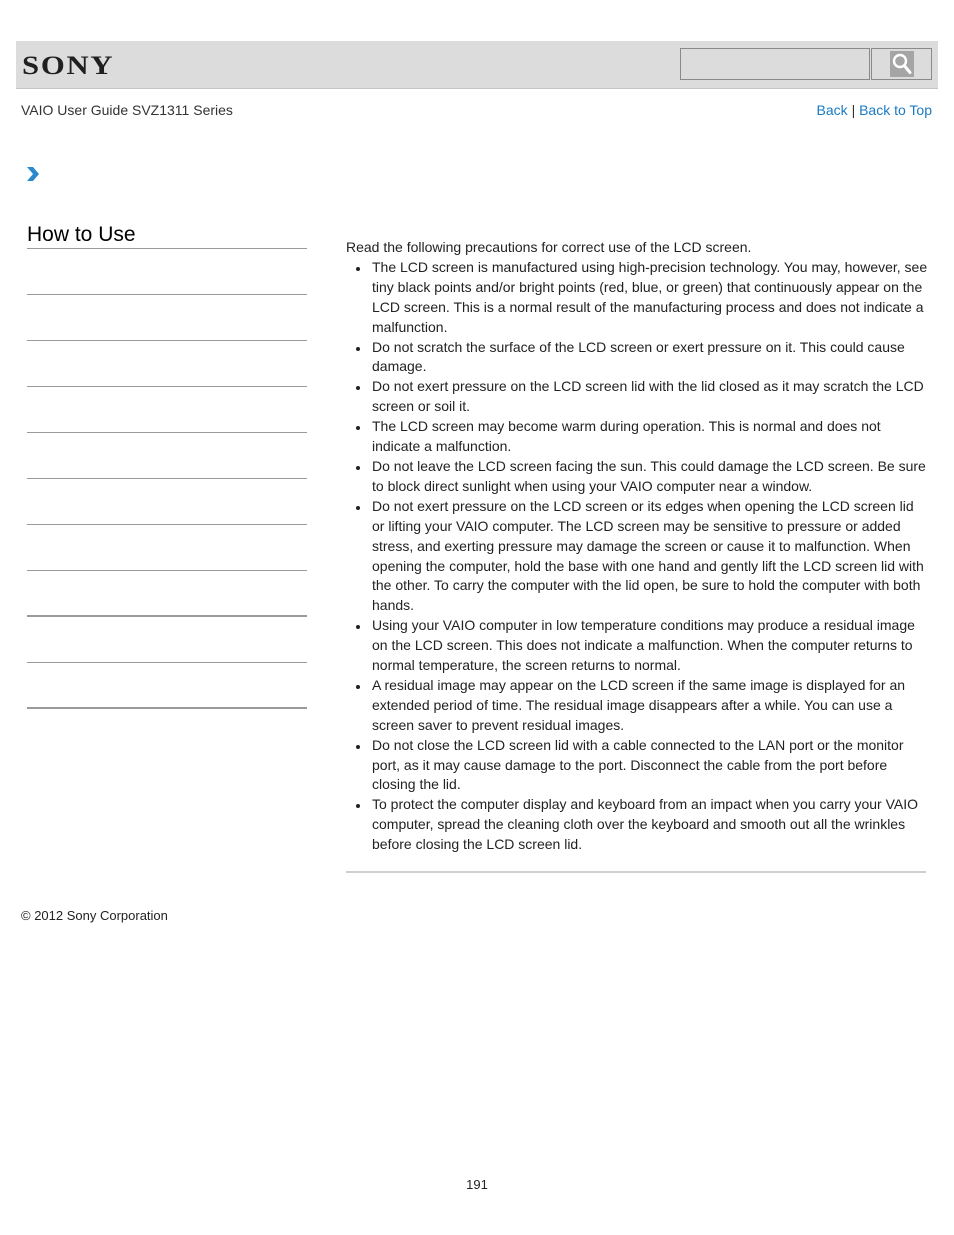 The height and width of the screenshot is (1235, 954). I want to click on top-links: Back | Back to Top, so click(874, 110).